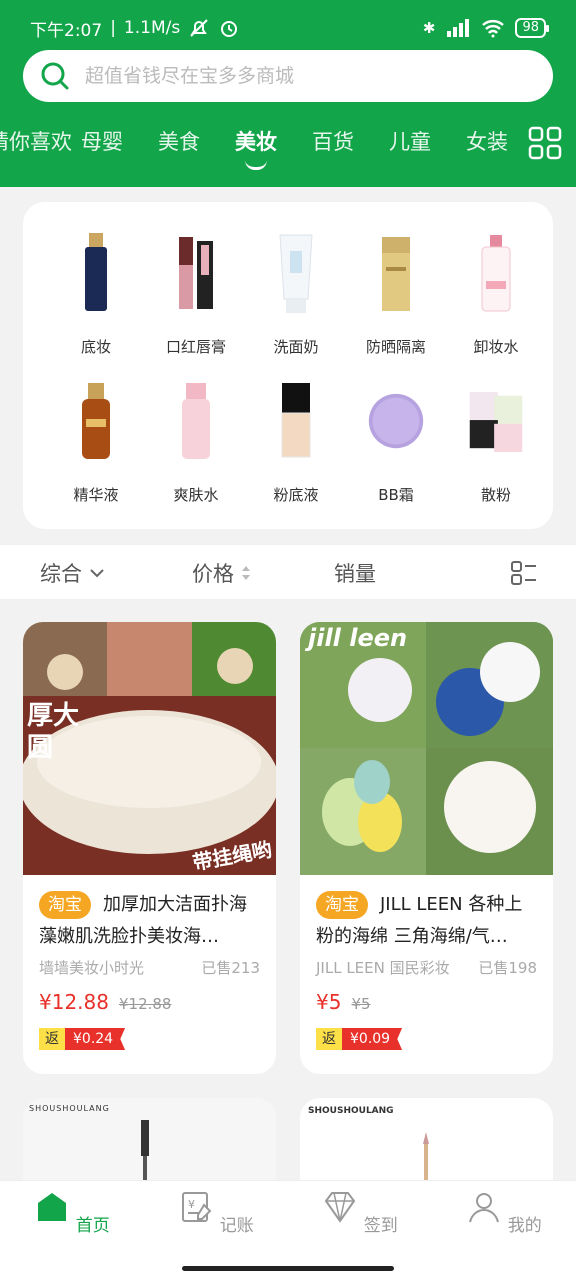 This screenshot has height=1280, width=576. I want to click on sold-count: 已售213, so click(230, 968).